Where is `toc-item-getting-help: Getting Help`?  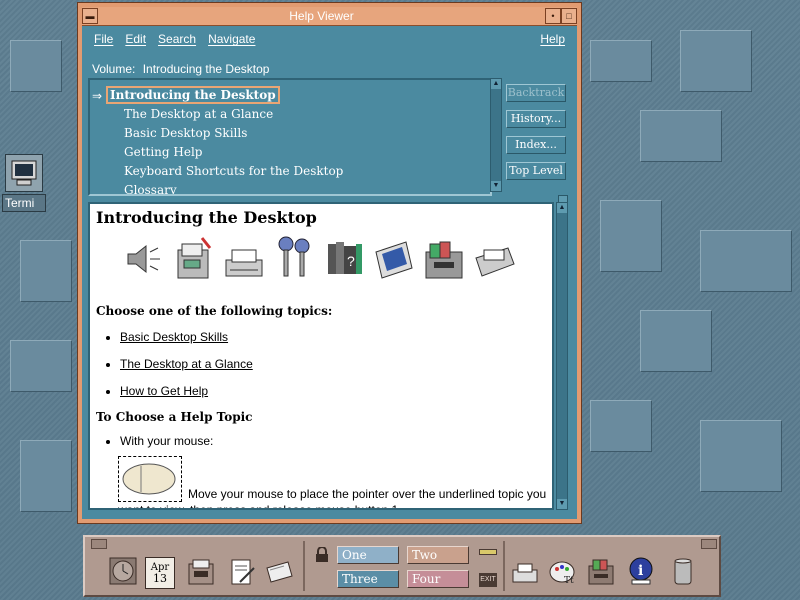
toc-item-getting-help: Getting Help is located at coordinates (163, 152).